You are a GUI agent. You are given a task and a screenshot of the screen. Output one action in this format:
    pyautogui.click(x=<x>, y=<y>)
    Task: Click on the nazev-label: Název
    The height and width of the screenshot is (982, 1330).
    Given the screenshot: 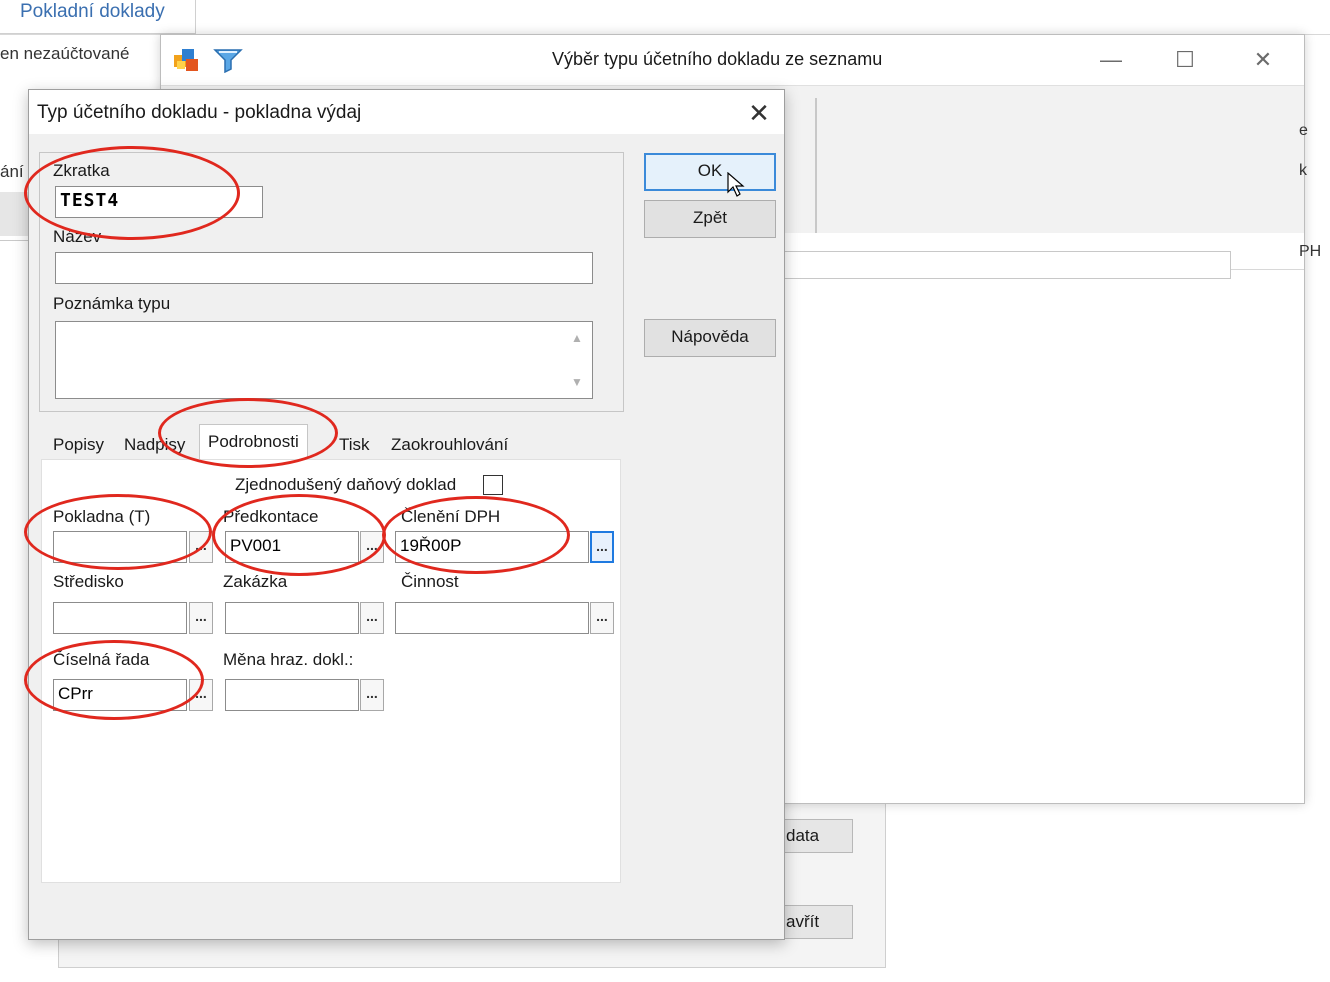 What is the action you would take?
    pyautogui.click(x=77, y=236)
    